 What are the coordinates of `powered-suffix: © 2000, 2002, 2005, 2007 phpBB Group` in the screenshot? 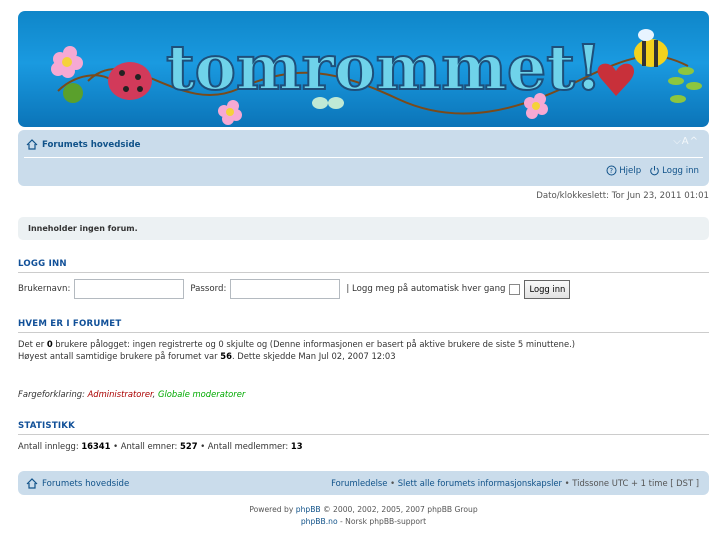 It's located at (399, 509).